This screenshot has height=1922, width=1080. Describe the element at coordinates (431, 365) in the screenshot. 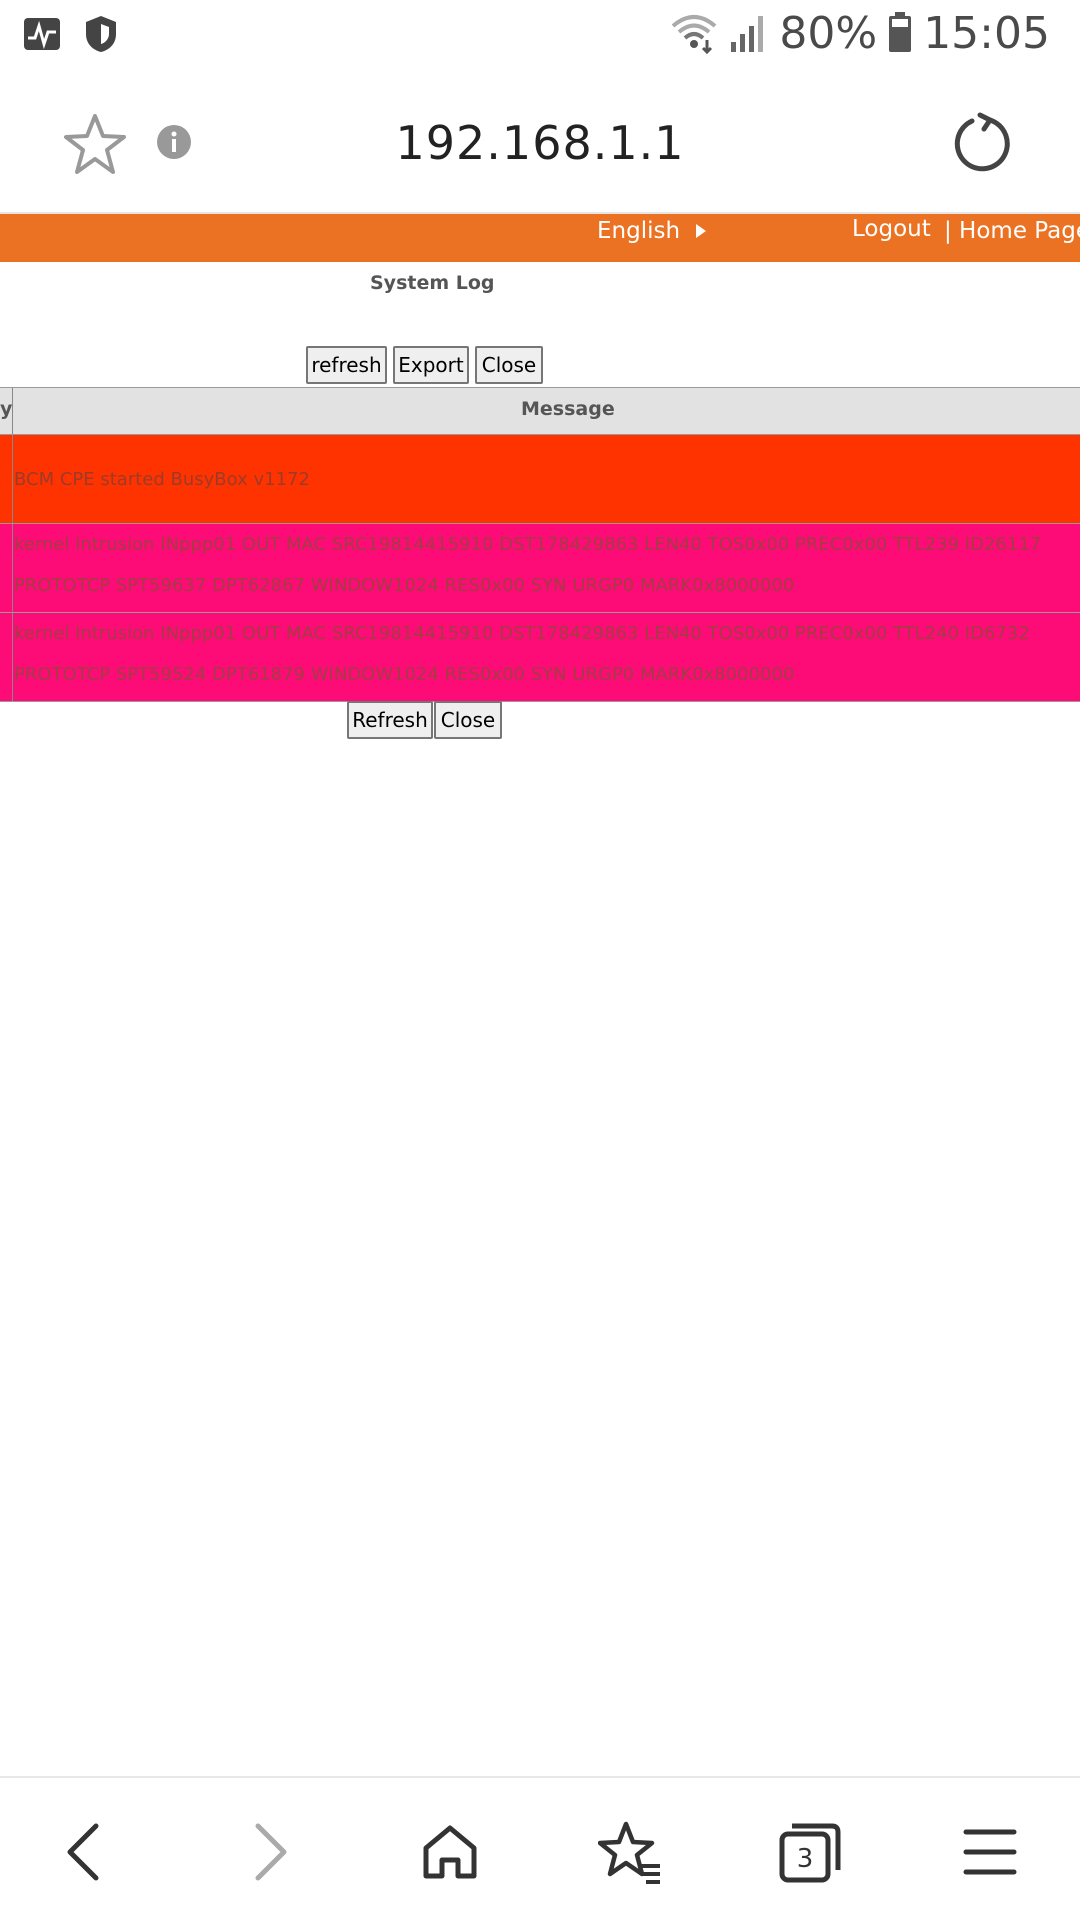

I see `export-button: Export` at that location.